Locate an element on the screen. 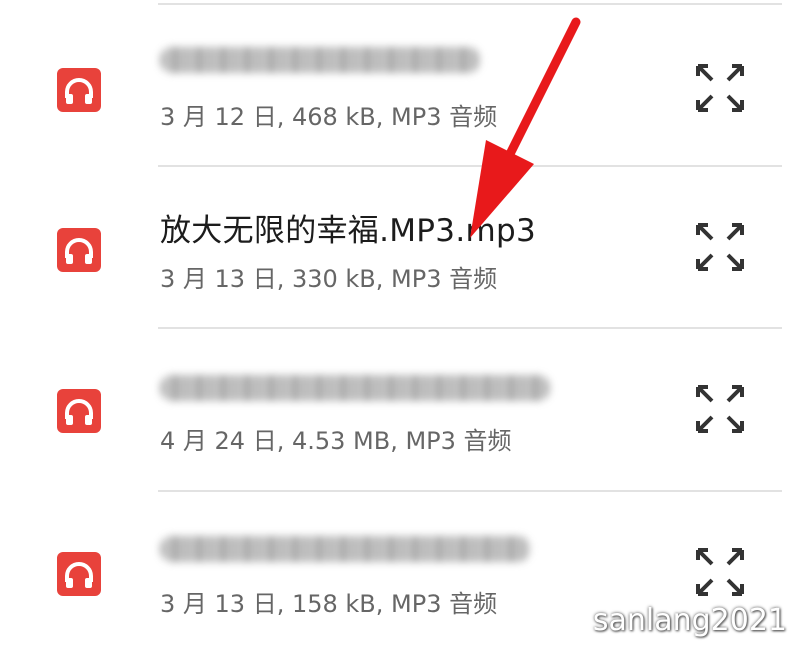 This screenshot has width=799, height=652. file-meta: 3 月 13 日, 158 kB, MP3 音频 is located at coordinates (329, 604).